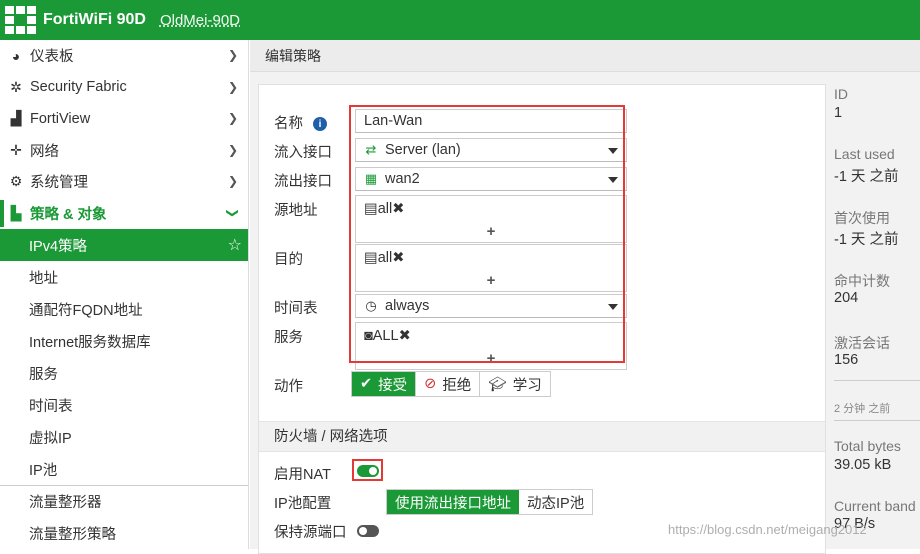 This screenshot has height=554, width=920. Describe the element at coordinates (402, 179) in the screenshot. I see `outgoing-interface-value: wan2` at that location.